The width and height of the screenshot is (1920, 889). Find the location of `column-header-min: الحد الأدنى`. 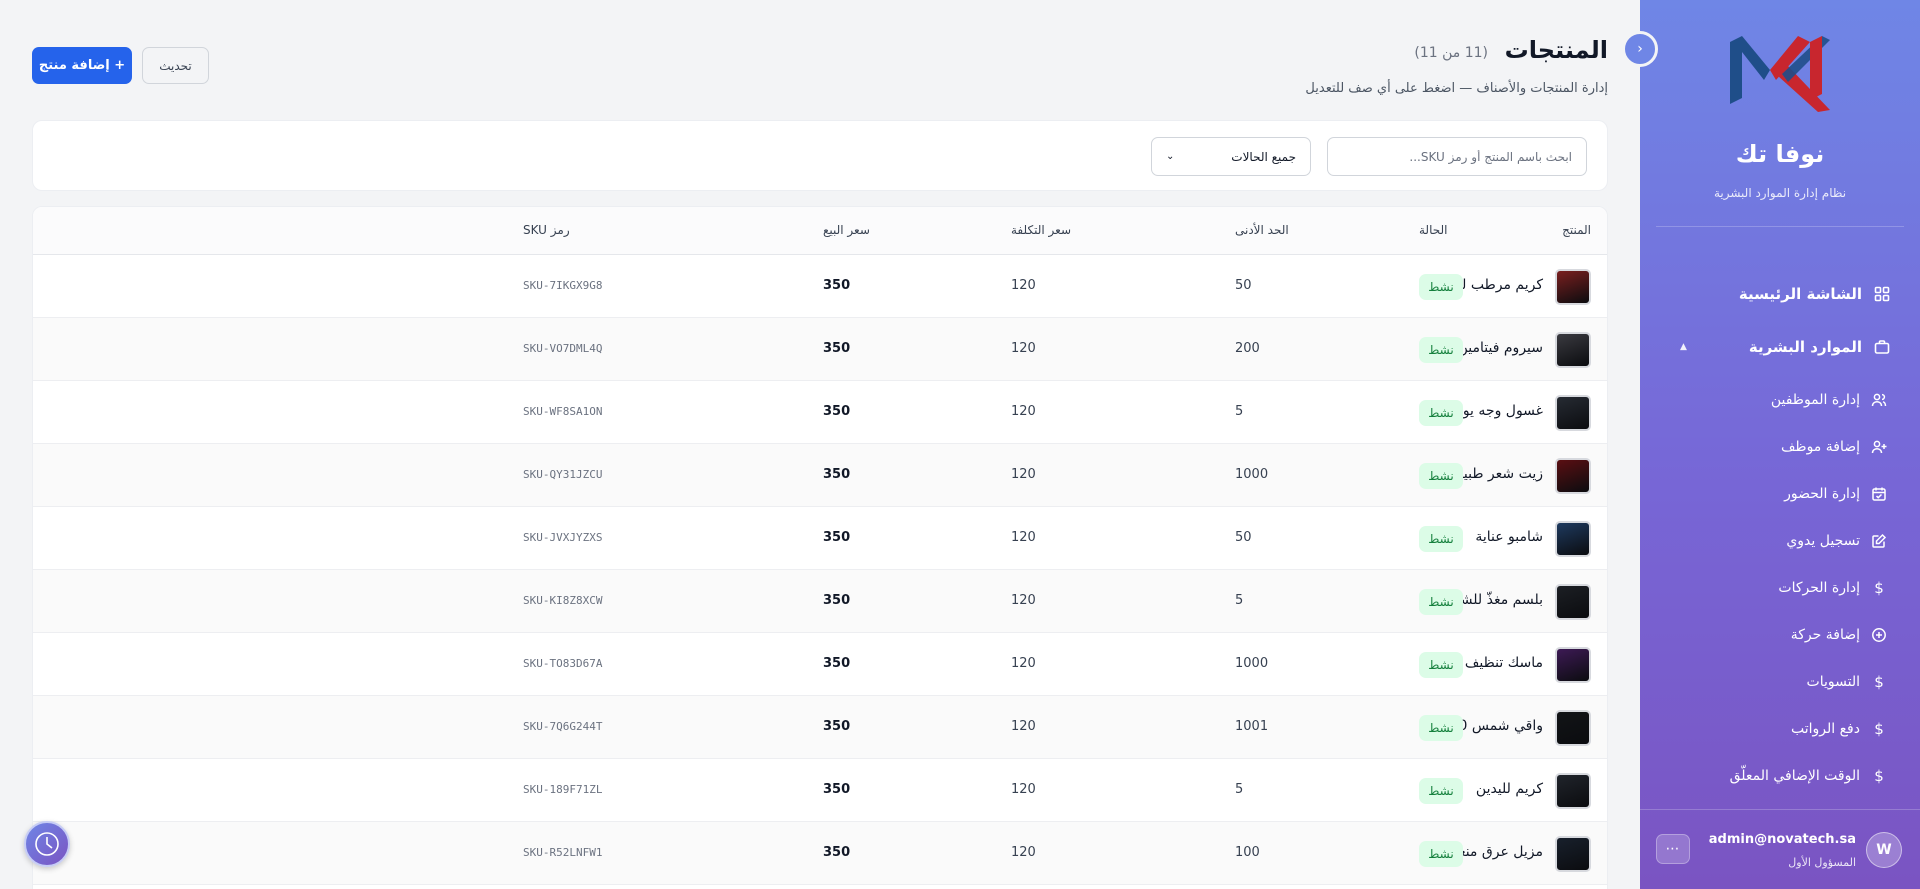

column-header-min: الحد الأدنى is located at coordinates (1262, 230).